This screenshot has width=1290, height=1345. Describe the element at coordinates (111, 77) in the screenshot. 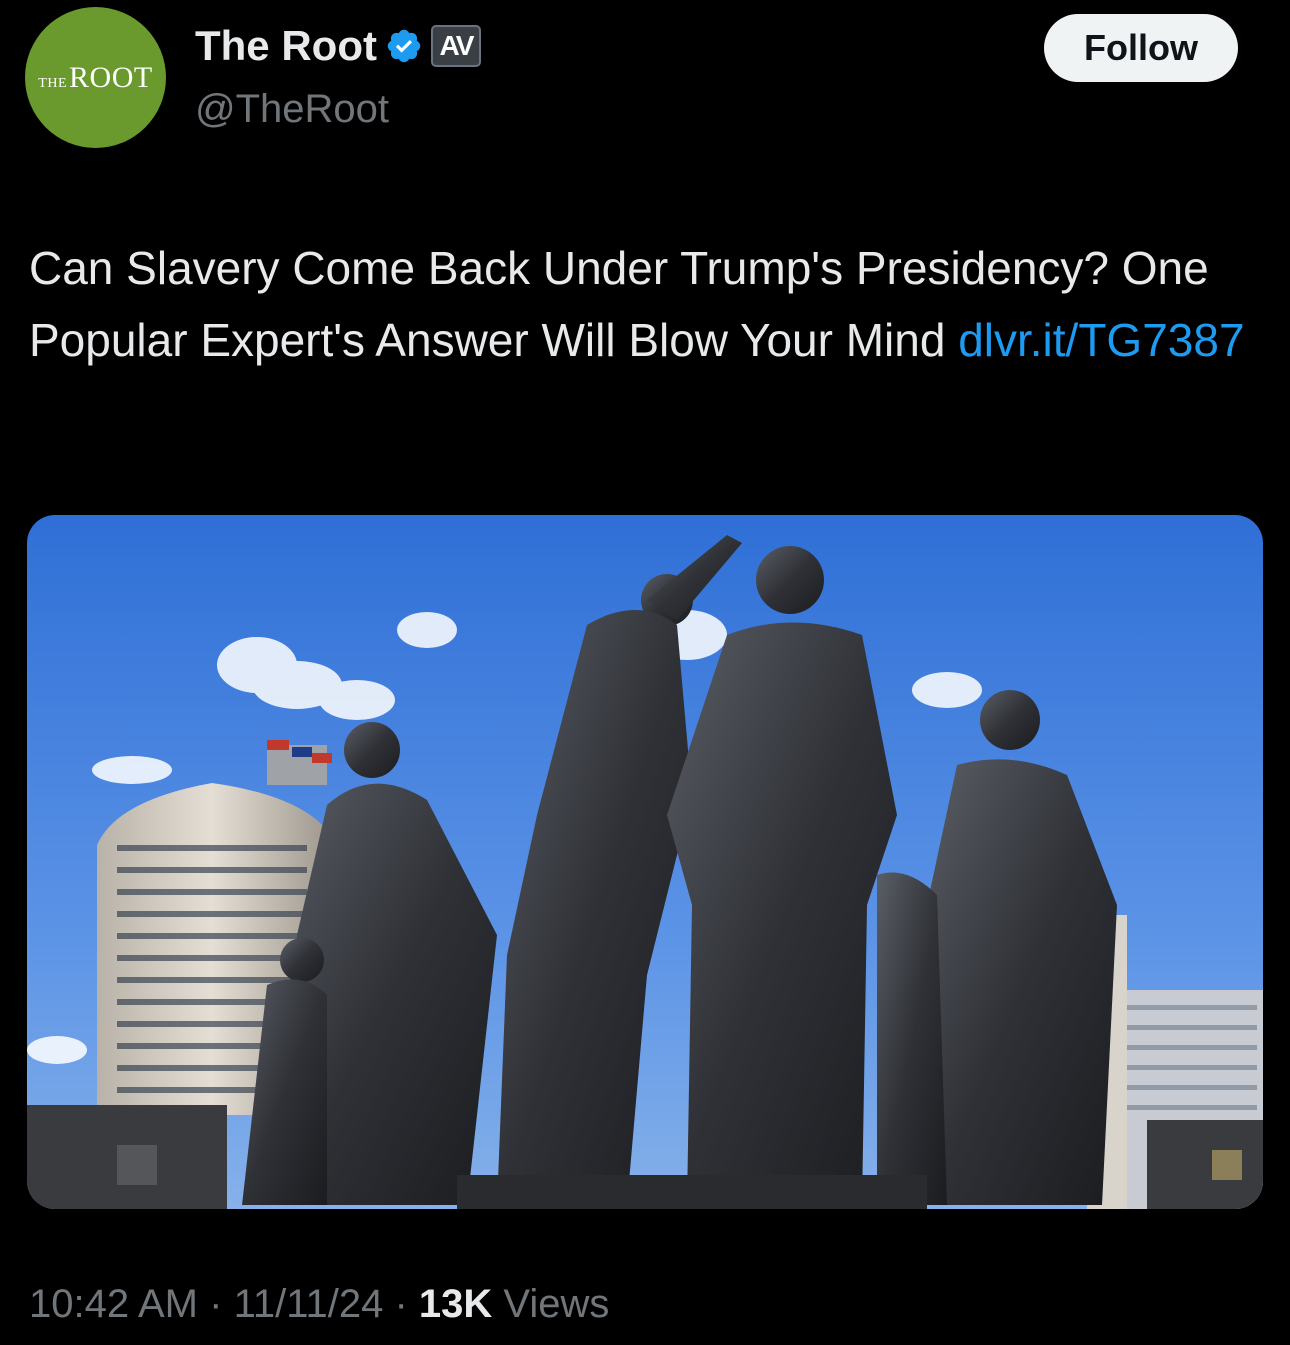

I see `logo-root: ROOT` at that location.